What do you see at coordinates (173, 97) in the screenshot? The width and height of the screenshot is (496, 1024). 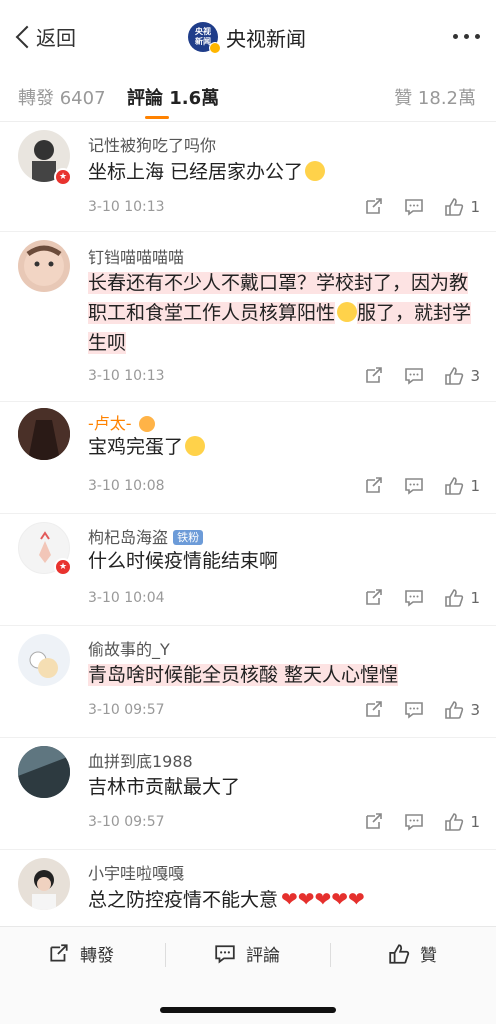 I see `tab-comment: 評論 1.6萬` at bounding box center [173, 97].